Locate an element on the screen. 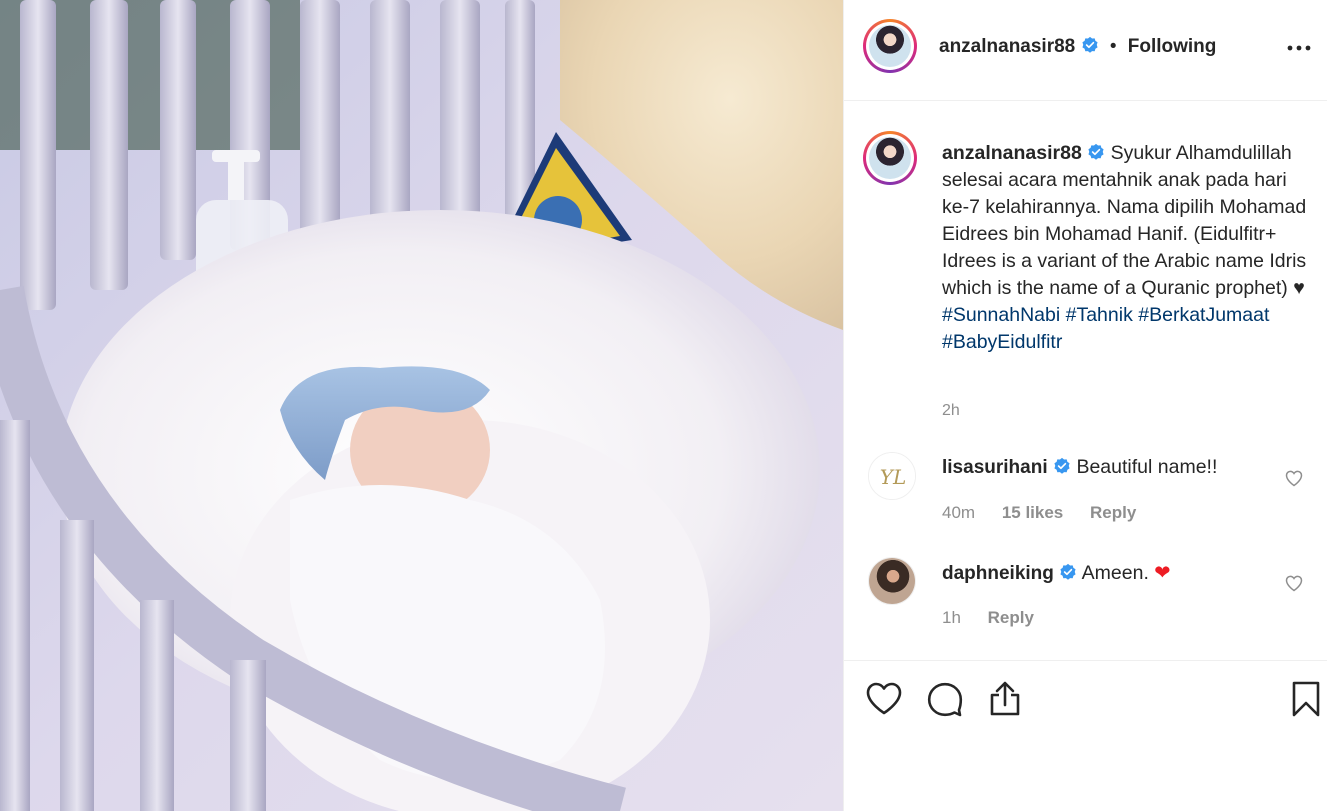 The image size is (1327, 811). caption-avatar is located at coordinates (890, 158).